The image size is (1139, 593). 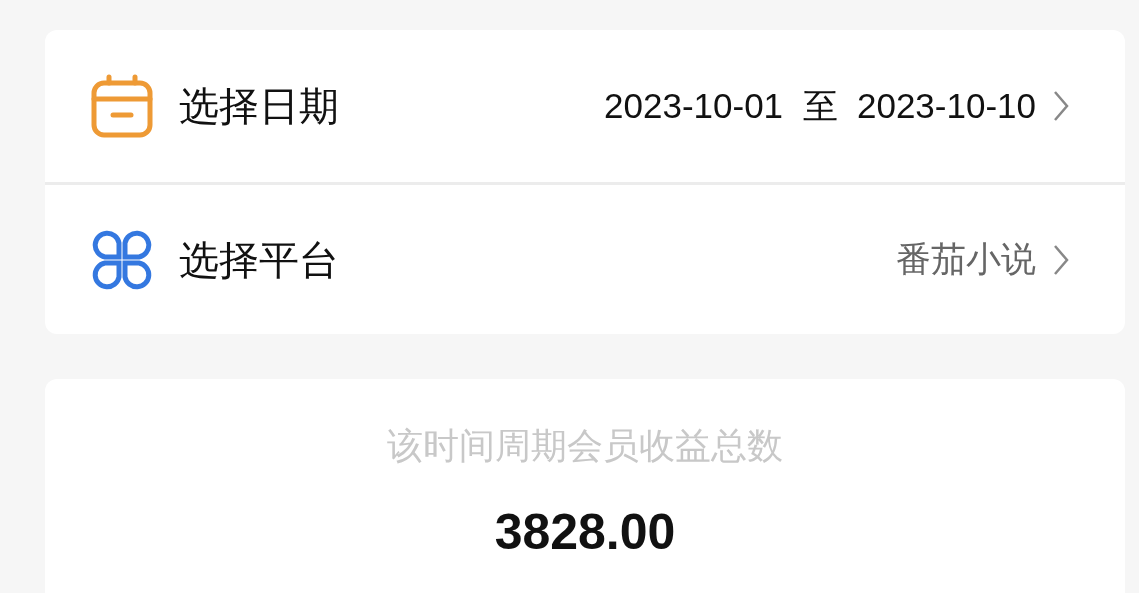 What do you see at coordinates (259, 106) in the screenshot?
I see `filter-label: 选择日期` at bounding box center [259, 106].